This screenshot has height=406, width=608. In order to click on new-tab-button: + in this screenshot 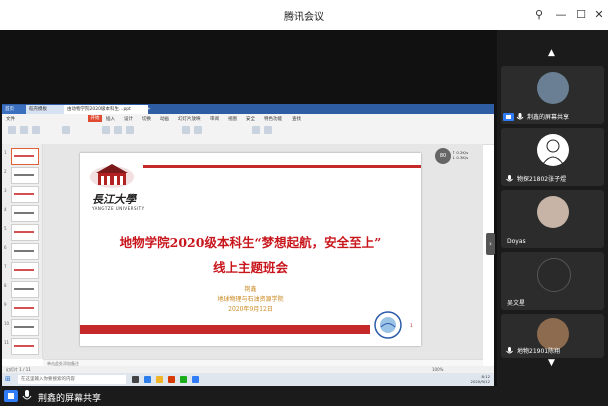, I will do `click(151, 109)`.